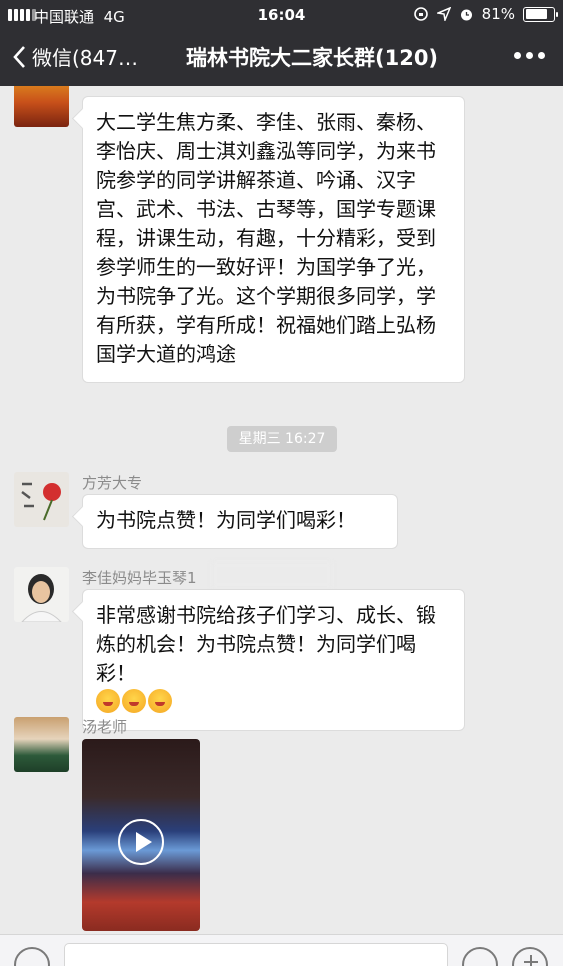 This screenshot has width=563, height=966. What do you see at coordinates (540, 14) in the screenshot?
I see `battery-icon` at bounding box center [540, 14].